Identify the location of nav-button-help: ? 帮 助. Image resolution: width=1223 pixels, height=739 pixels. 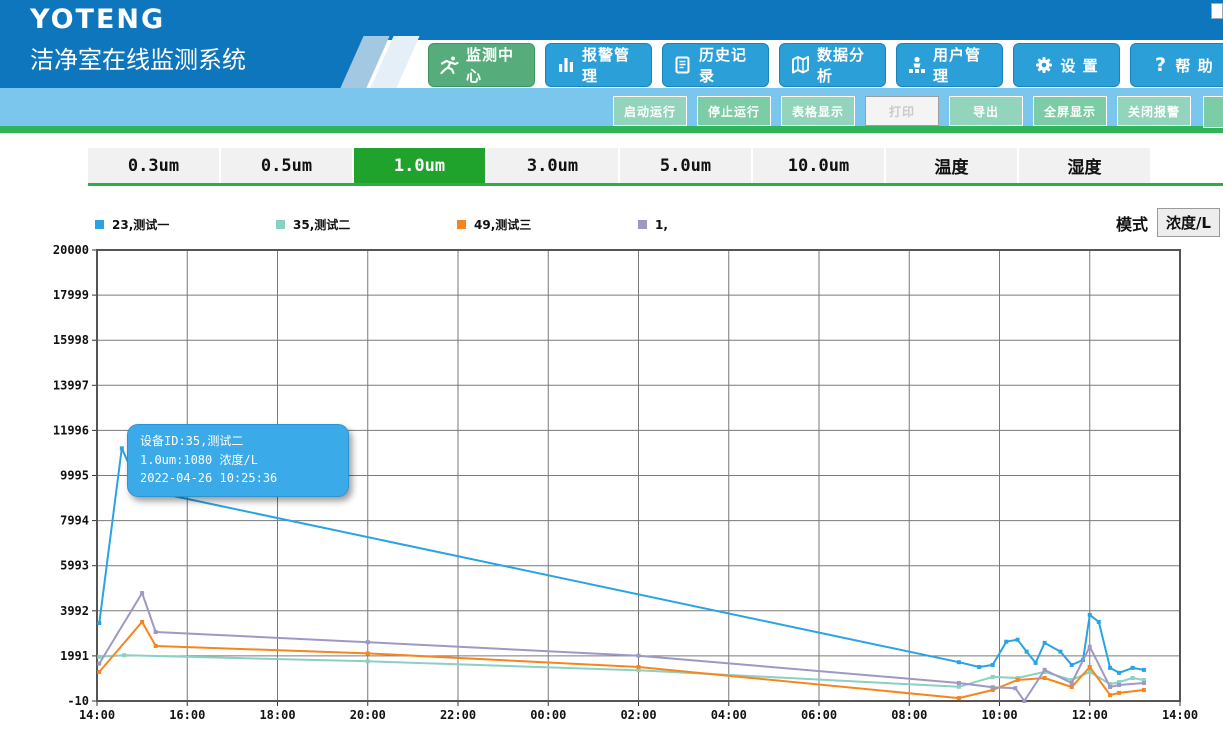
(1176, 65).